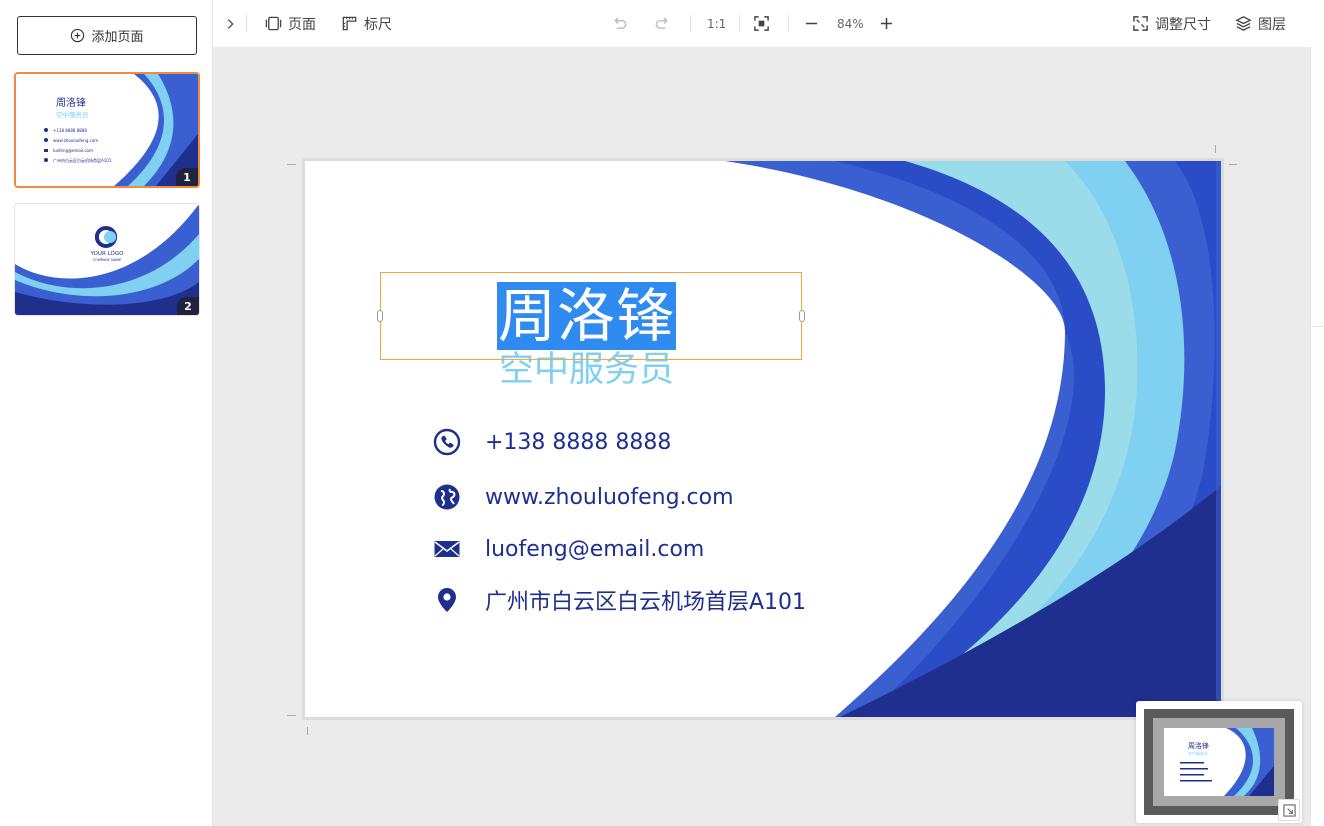  Describe the element at coordinates (82, 160) in the screenshot. I see `thumb-1-line: 广州市白云区白云机场首层A101` at that location.